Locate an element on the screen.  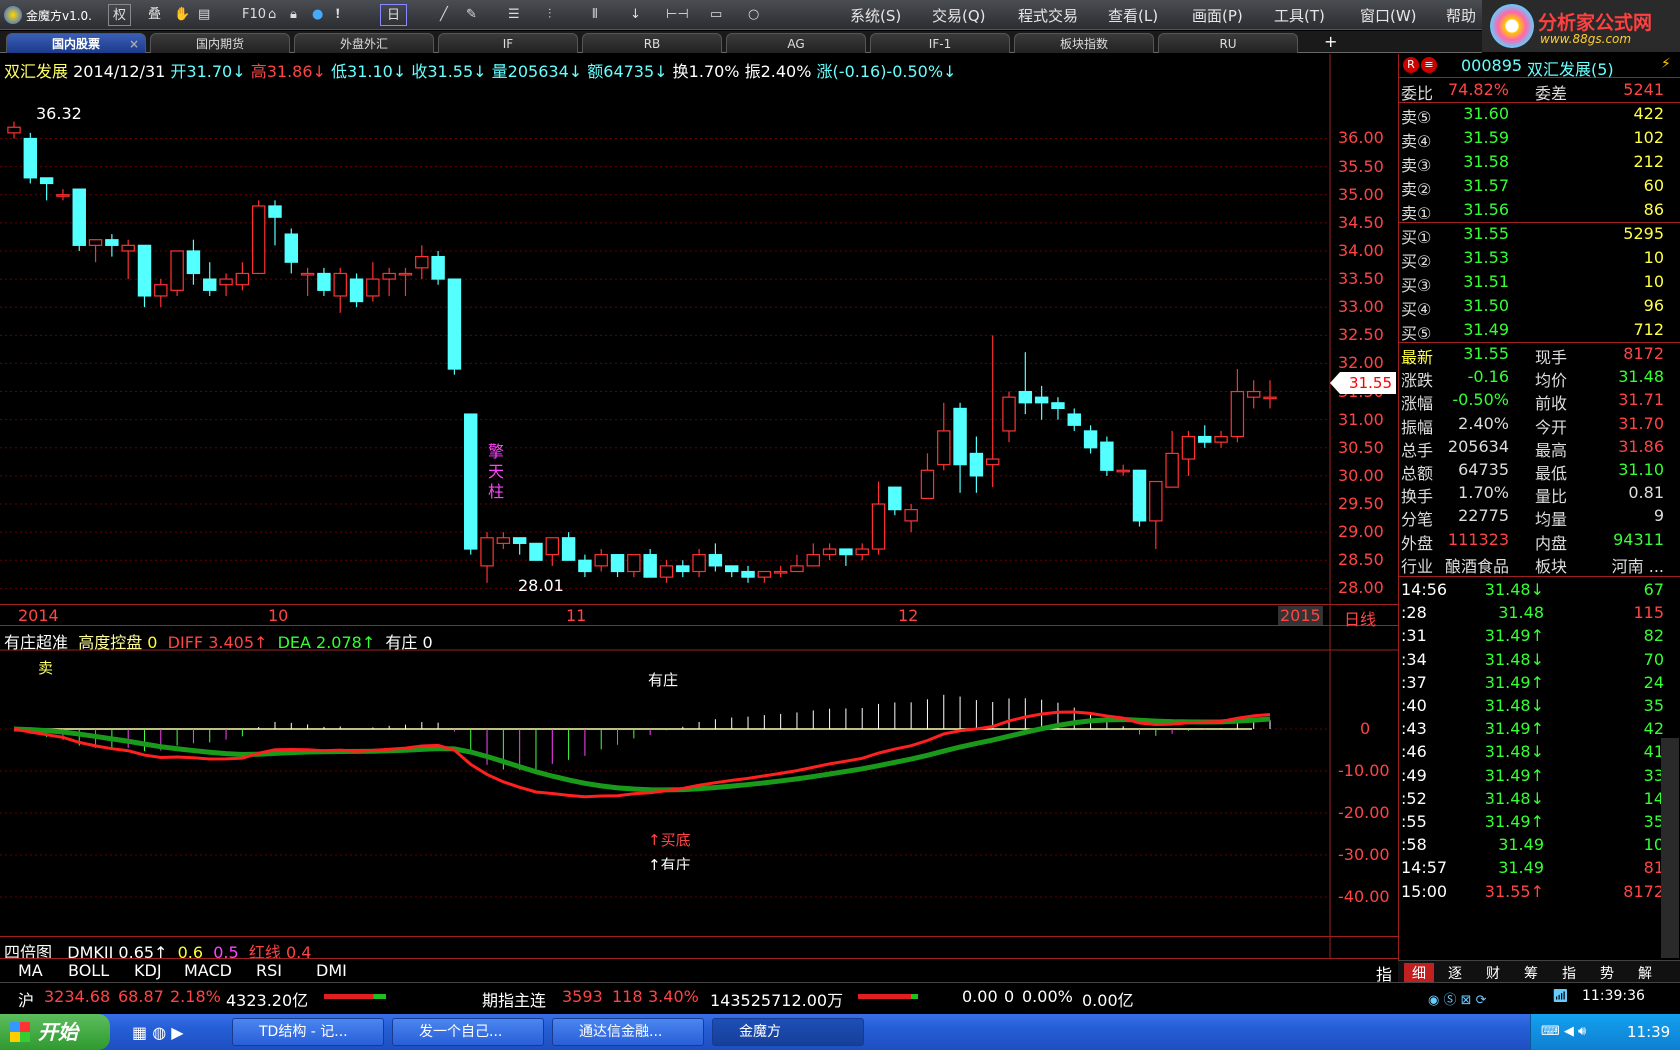
tab-macd: MACD is located at coordinates (208, 970).